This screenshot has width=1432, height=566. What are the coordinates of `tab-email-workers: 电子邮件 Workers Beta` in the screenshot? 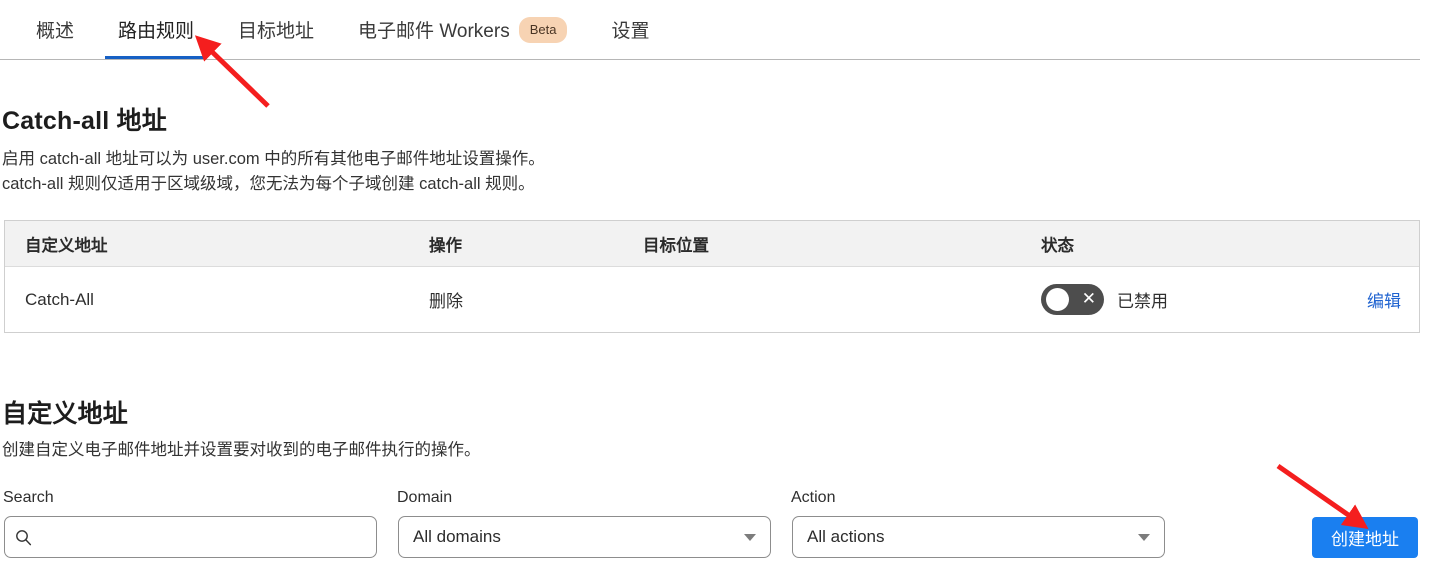 It's located at (462, 29).